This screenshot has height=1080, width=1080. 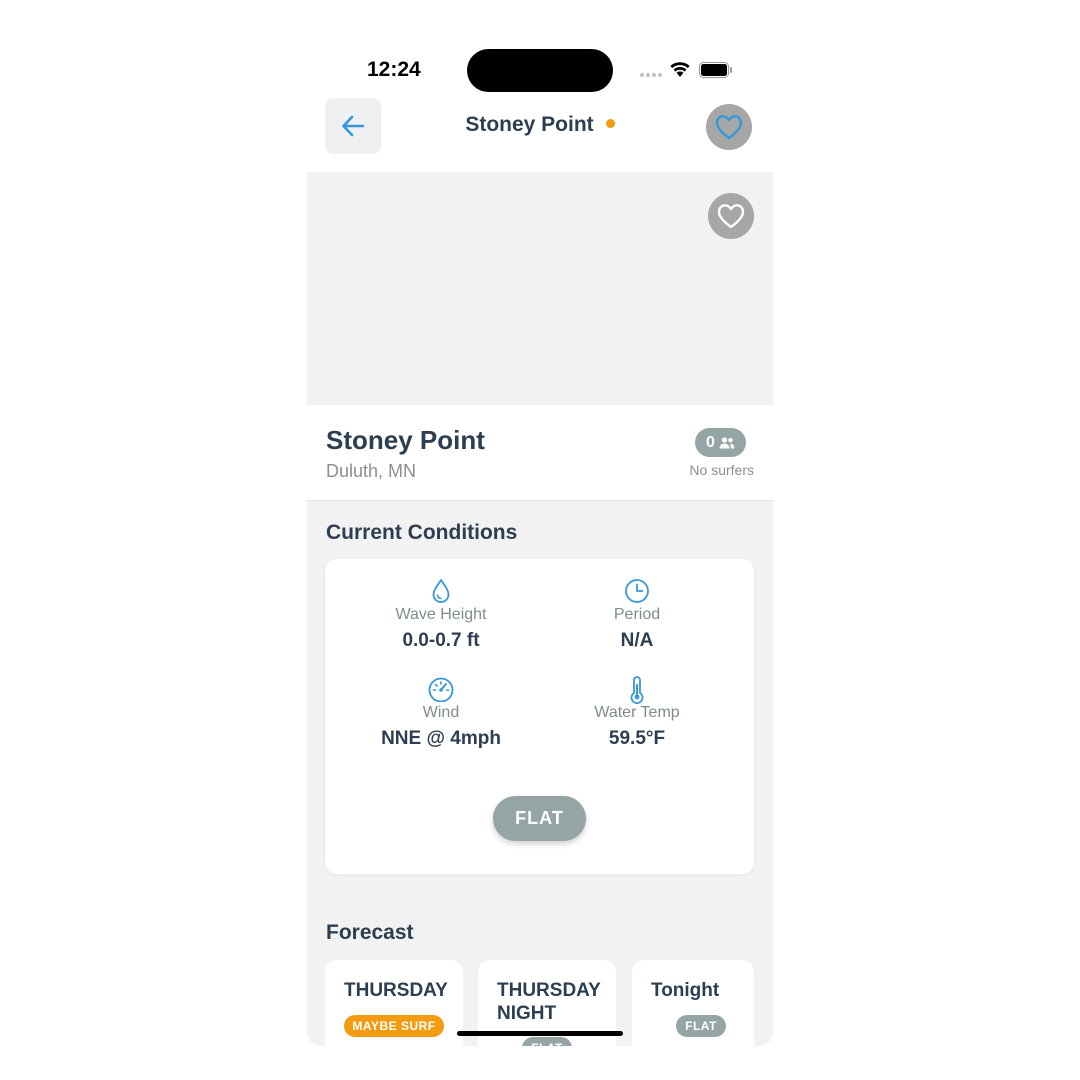 I want to click on current-conditions-title: Current Conditions, so click(x=422, y=532).